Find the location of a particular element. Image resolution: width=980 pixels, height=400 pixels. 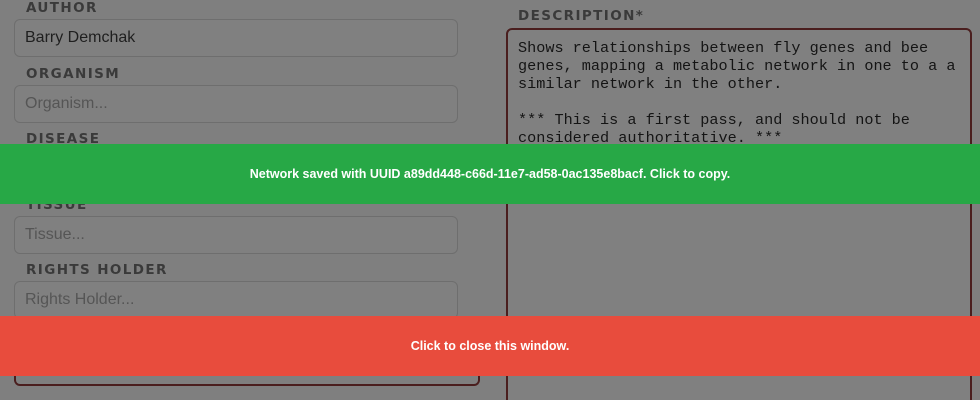

description-label: DESCRIPTION* is located at coordinates (581, 16).